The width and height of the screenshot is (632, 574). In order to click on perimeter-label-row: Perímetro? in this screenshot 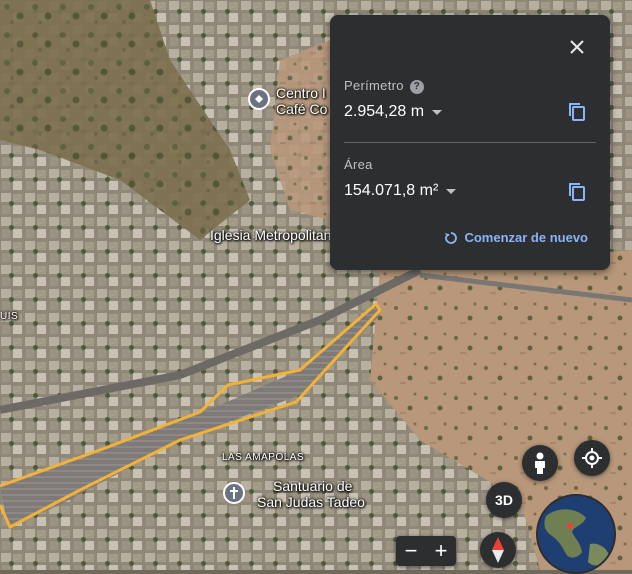, I will do `click(384, 86)`.